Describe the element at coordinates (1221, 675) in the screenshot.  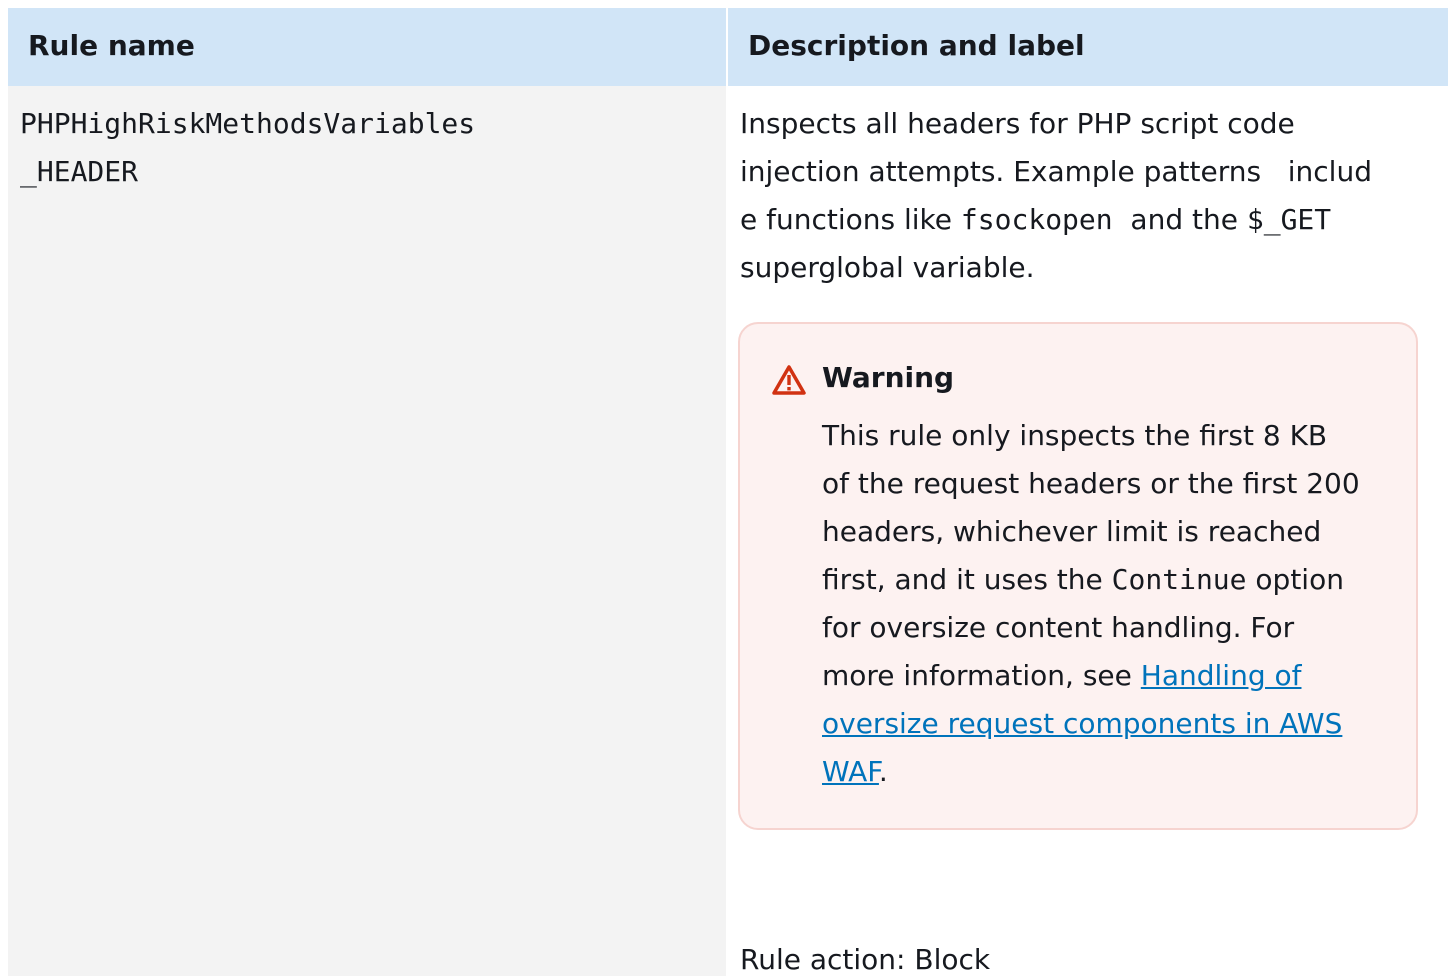
I see `oversize-components-link: Handling of` at that location.